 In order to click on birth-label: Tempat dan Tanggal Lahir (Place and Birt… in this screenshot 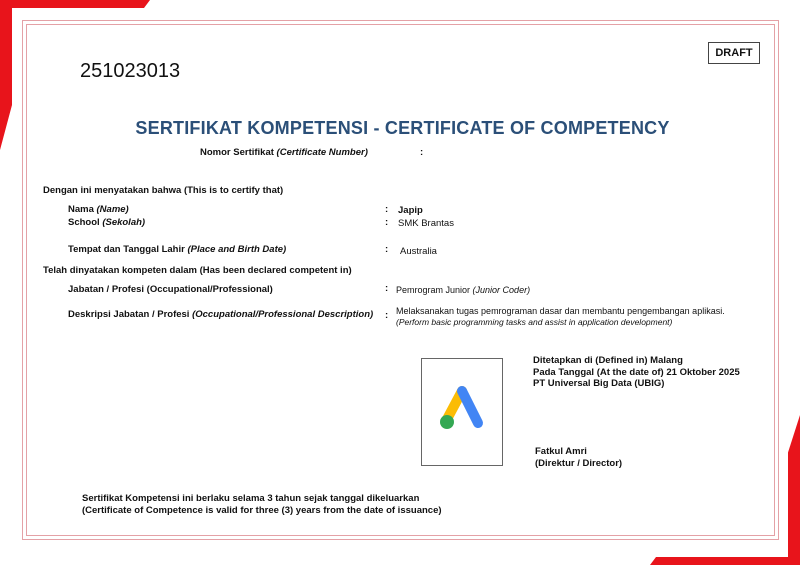, I will do `click(177, 249)`.